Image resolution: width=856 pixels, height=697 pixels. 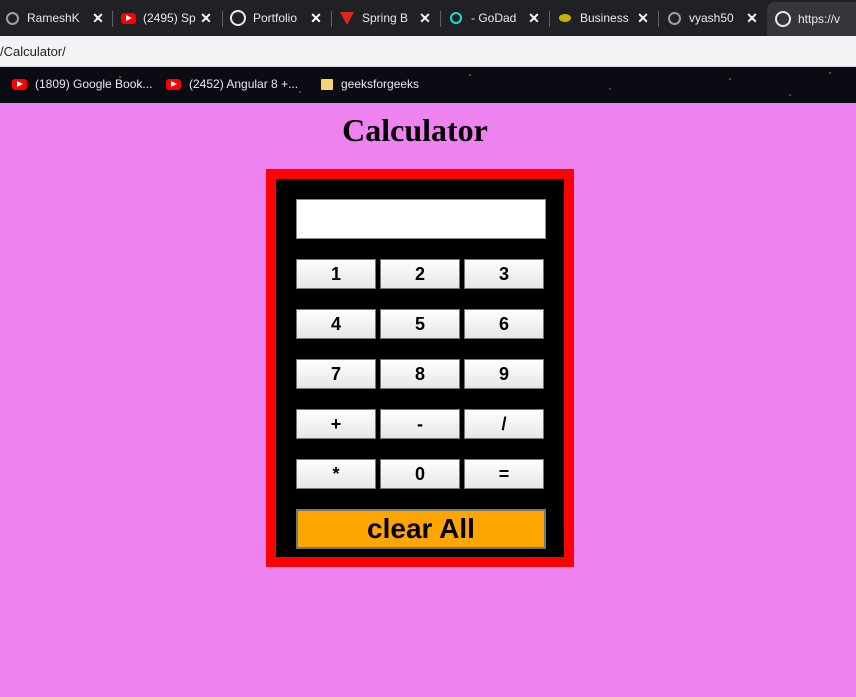 What do you see at coordinates (819, 19) in the screenshot?
I see `tab-title: https://v` at bounding box center [819, 19].